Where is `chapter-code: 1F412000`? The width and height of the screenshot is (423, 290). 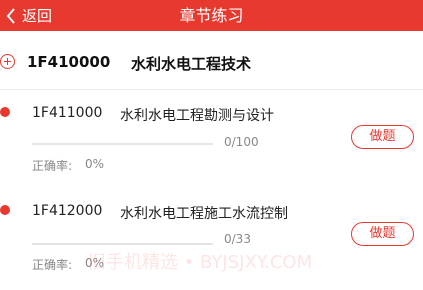 chapter-code: 1F412000 is located at coordinates (67, 211).